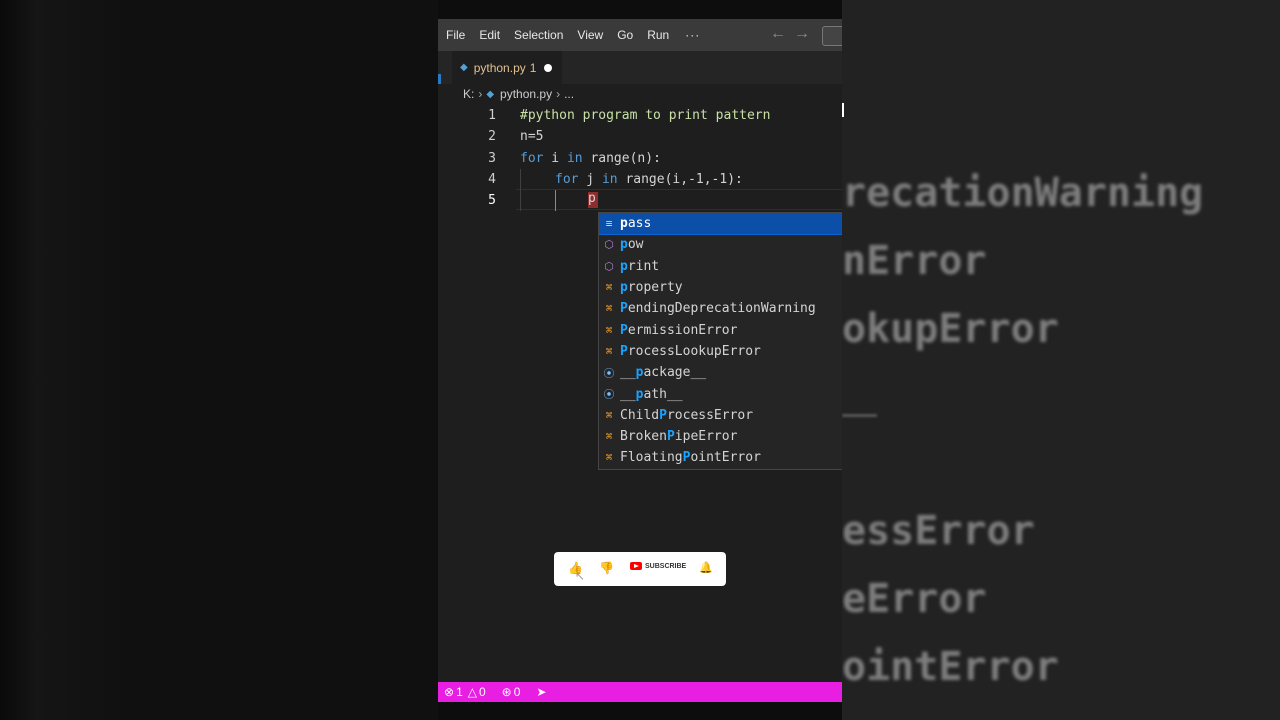 Image resolution: width=1280 pixels, height=720 pixels. I want to click on error-icon: ⊗, so click(449, 692).